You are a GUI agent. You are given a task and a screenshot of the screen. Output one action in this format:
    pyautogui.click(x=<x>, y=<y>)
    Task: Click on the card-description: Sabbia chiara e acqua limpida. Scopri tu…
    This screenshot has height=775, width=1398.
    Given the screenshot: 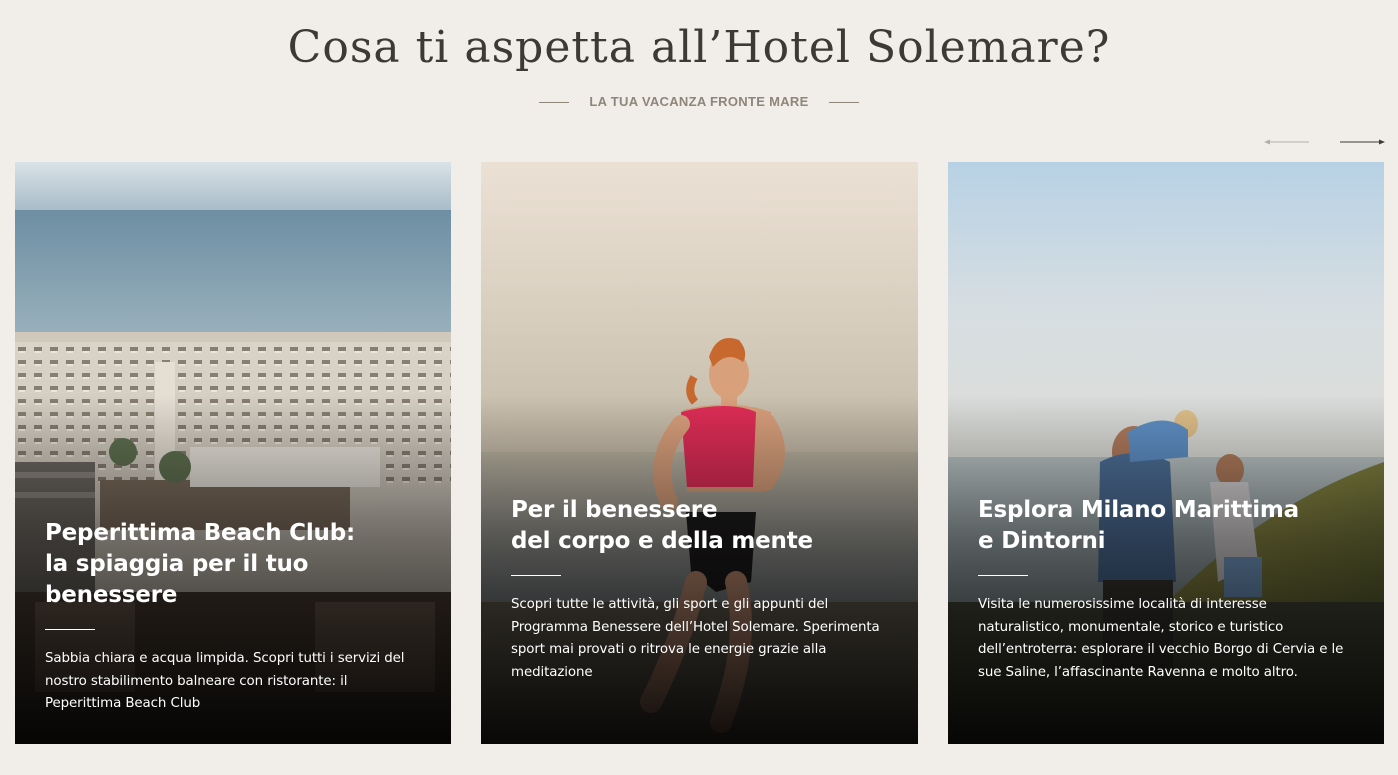 What is the action you would take?
    pyautogui.click(x=225, y=681)
    